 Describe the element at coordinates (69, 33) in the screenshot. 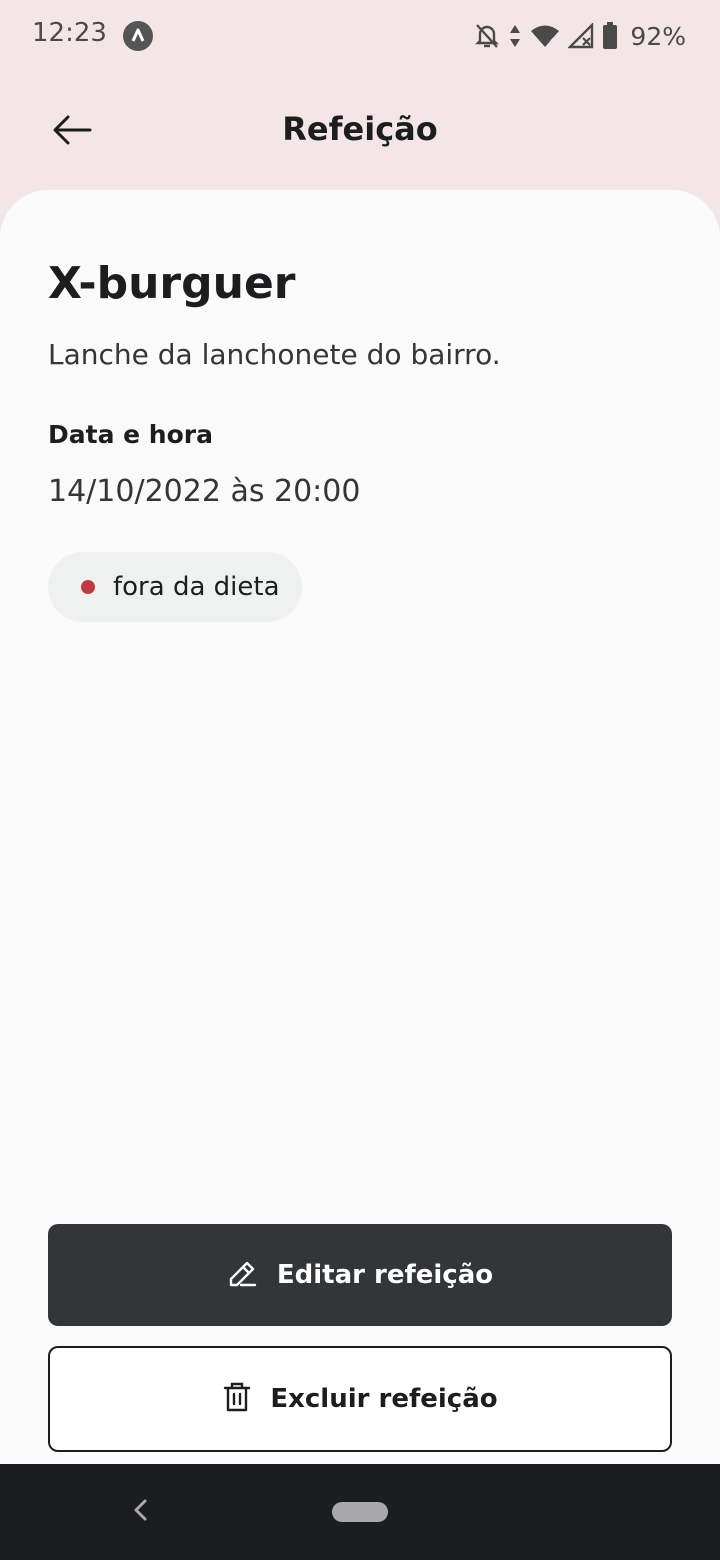

I see `status-time: 12:23` at that location.